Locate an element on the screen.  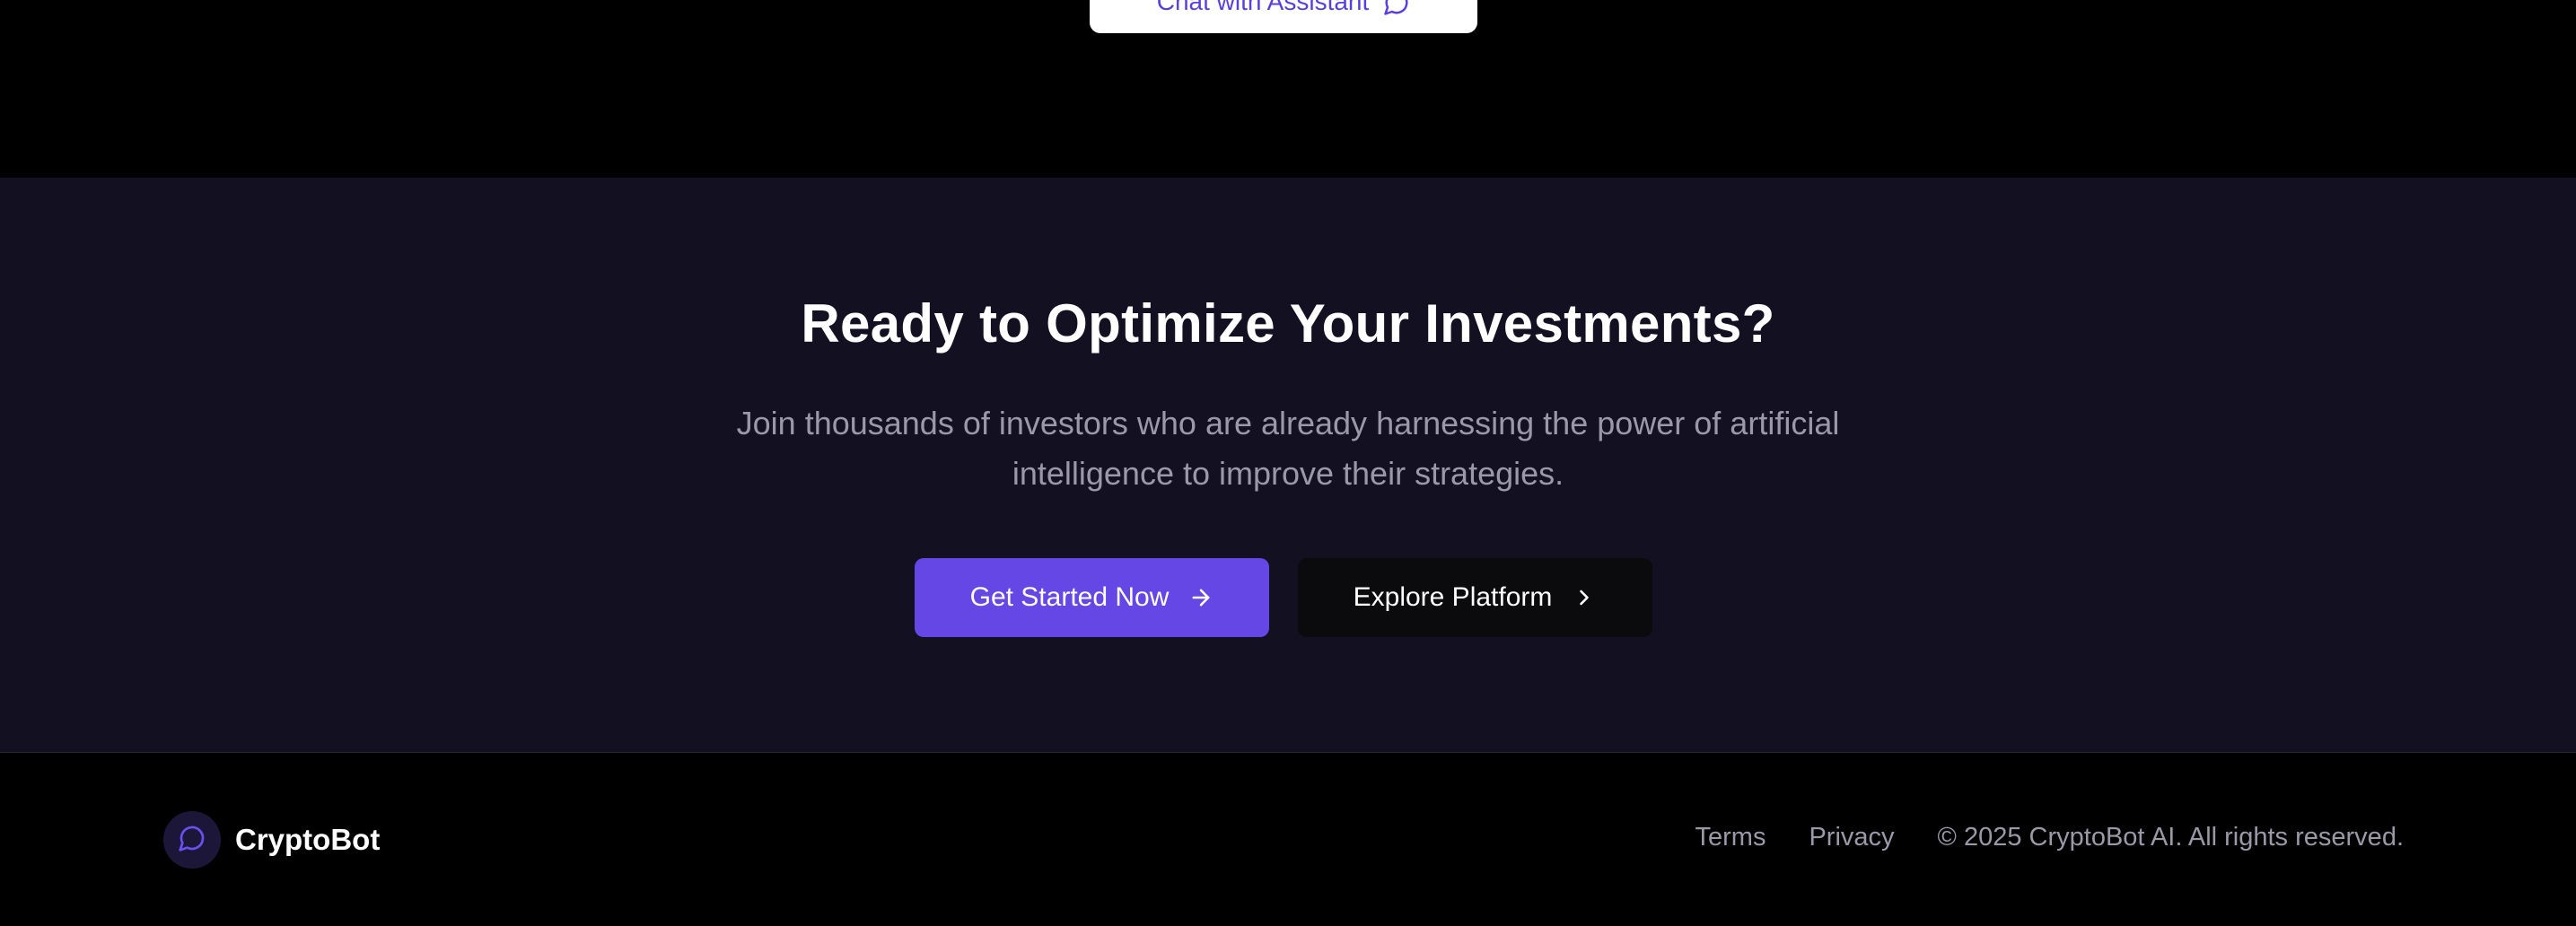
arrow-right-icon is located at coordinates (1201, 597).